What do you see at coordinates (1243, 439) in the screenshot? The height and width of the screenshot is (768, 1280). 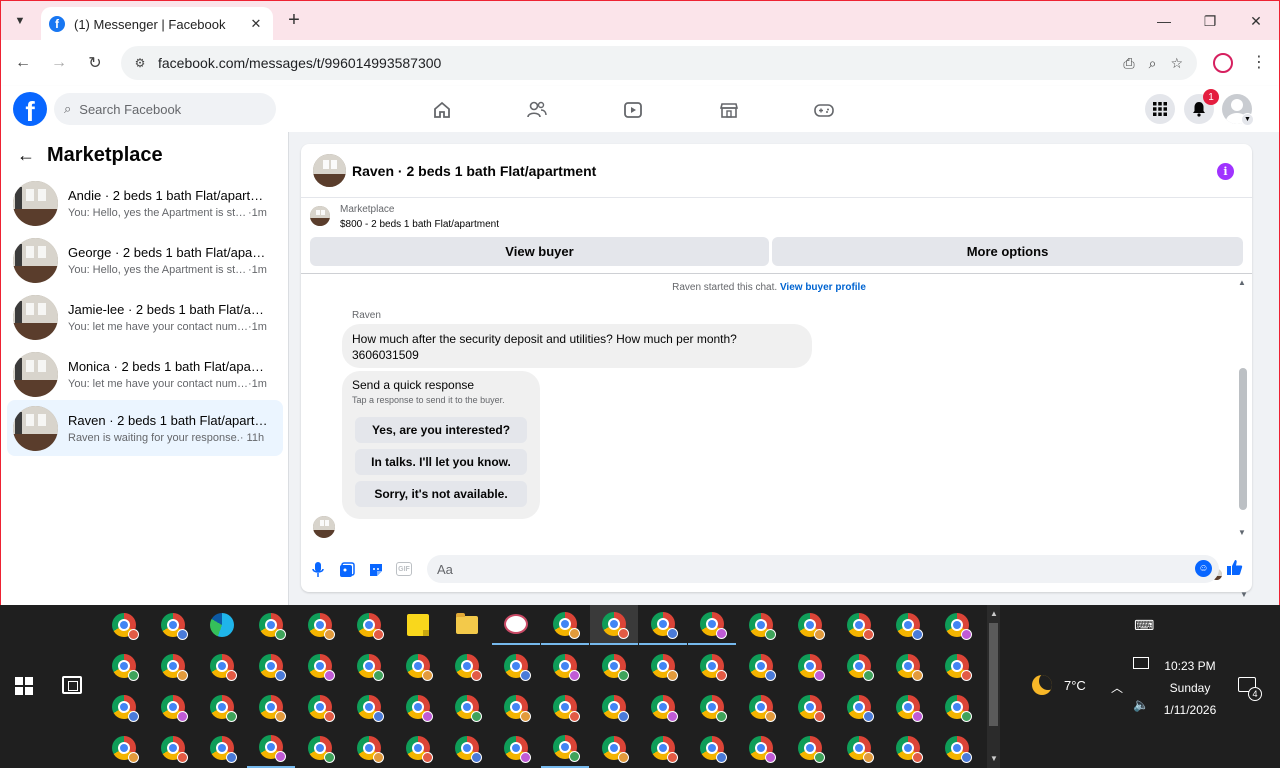 I see `scroll-thumb` at bounding box center [1243, 439].